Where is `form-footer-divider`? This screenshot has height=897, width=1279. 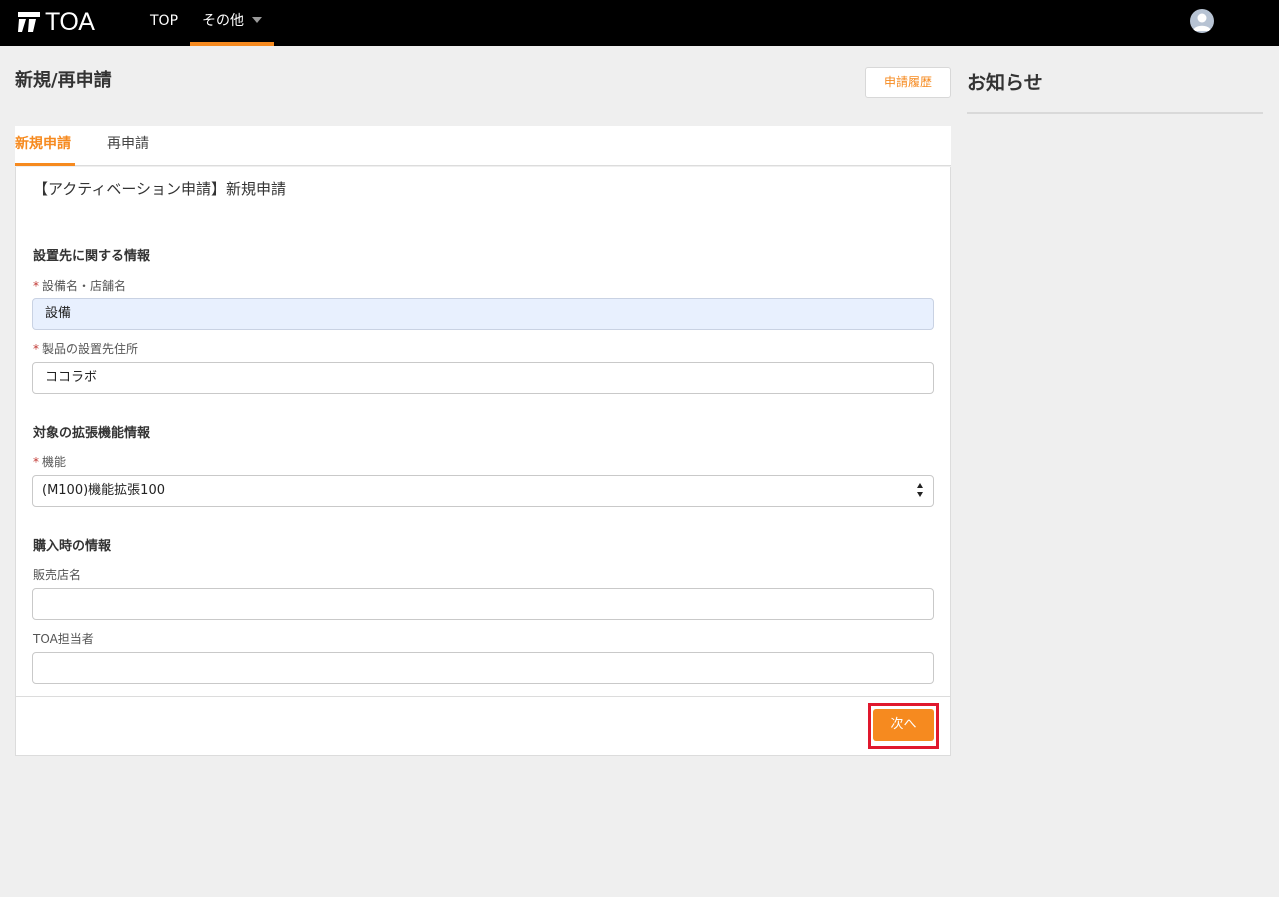
form-footer-divider is located at coordinates (483, 696).